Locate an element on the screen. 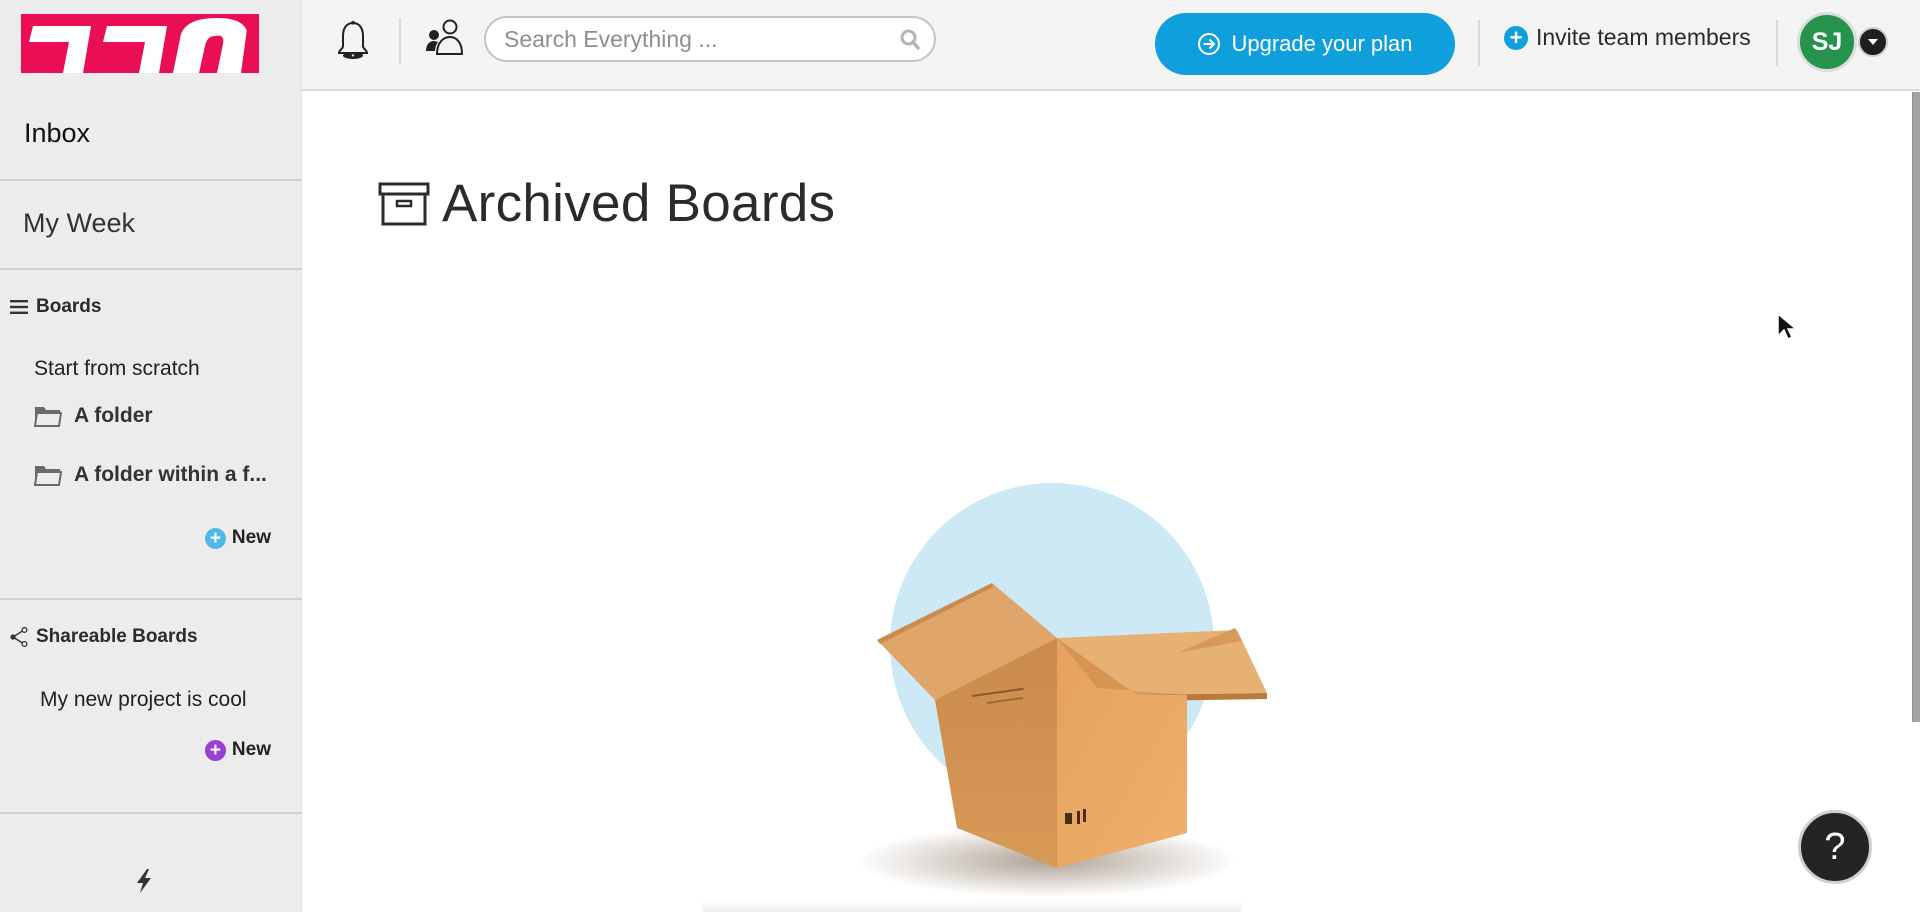 The width and height of the screenshot is (1920, 912). account-menu-toggle is located at coordinates (1873, 42).